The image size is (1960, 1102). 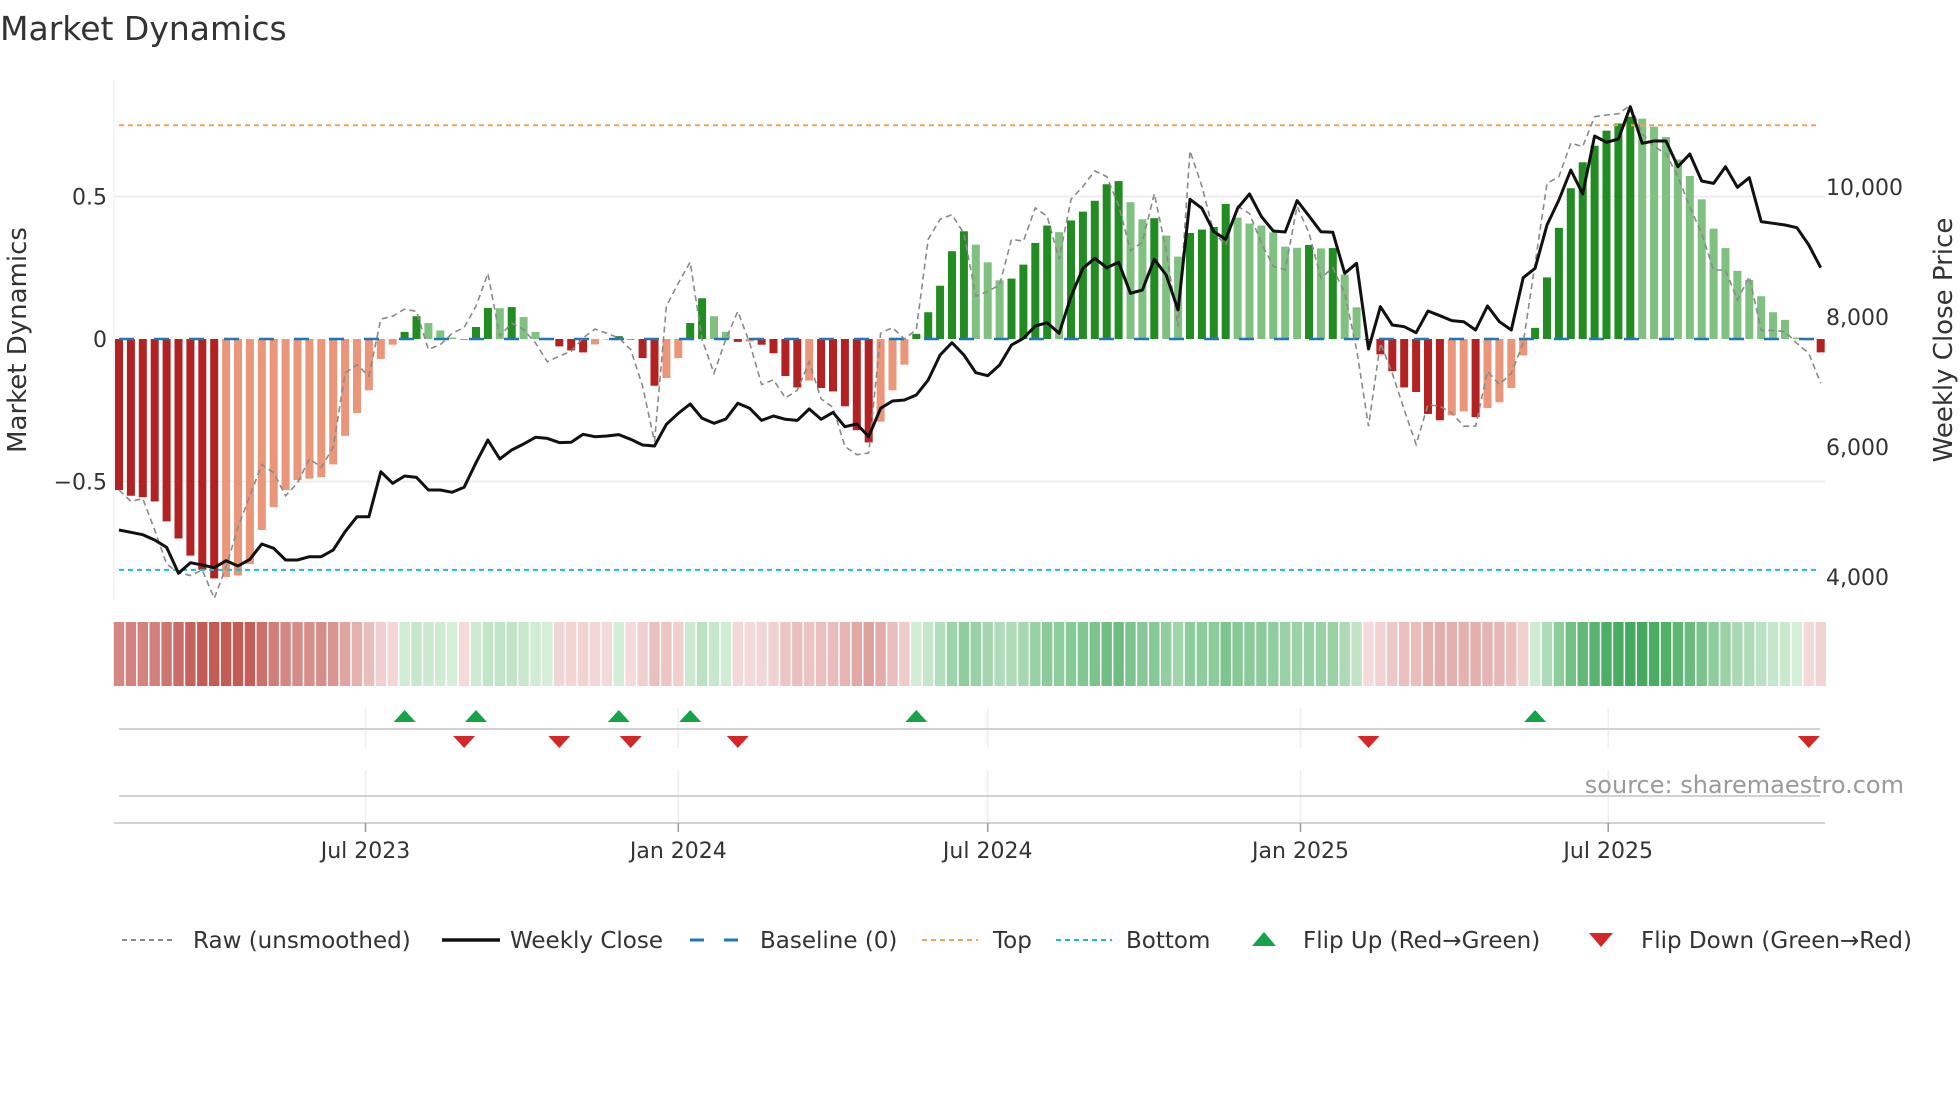 What do you see at coordinates (1421, 941) in the screenshot?
I see `legend-label: Flip Up (Red→Green)` at bounding box center [1421, 941].